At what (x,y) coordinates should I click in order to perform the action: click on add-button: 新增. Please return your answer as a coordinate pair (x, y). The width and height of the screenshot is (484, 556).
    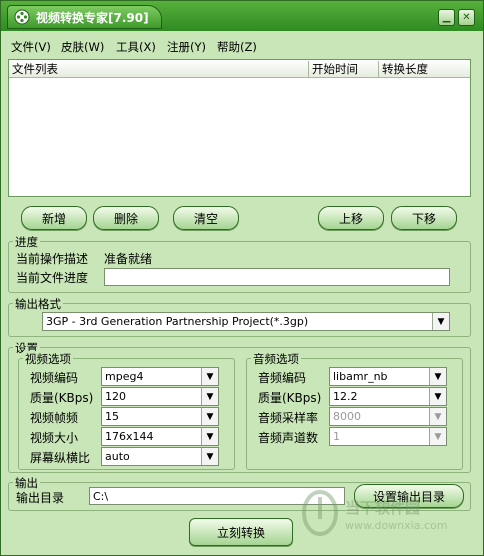
    Looking at the image, I should click on (54, 218).